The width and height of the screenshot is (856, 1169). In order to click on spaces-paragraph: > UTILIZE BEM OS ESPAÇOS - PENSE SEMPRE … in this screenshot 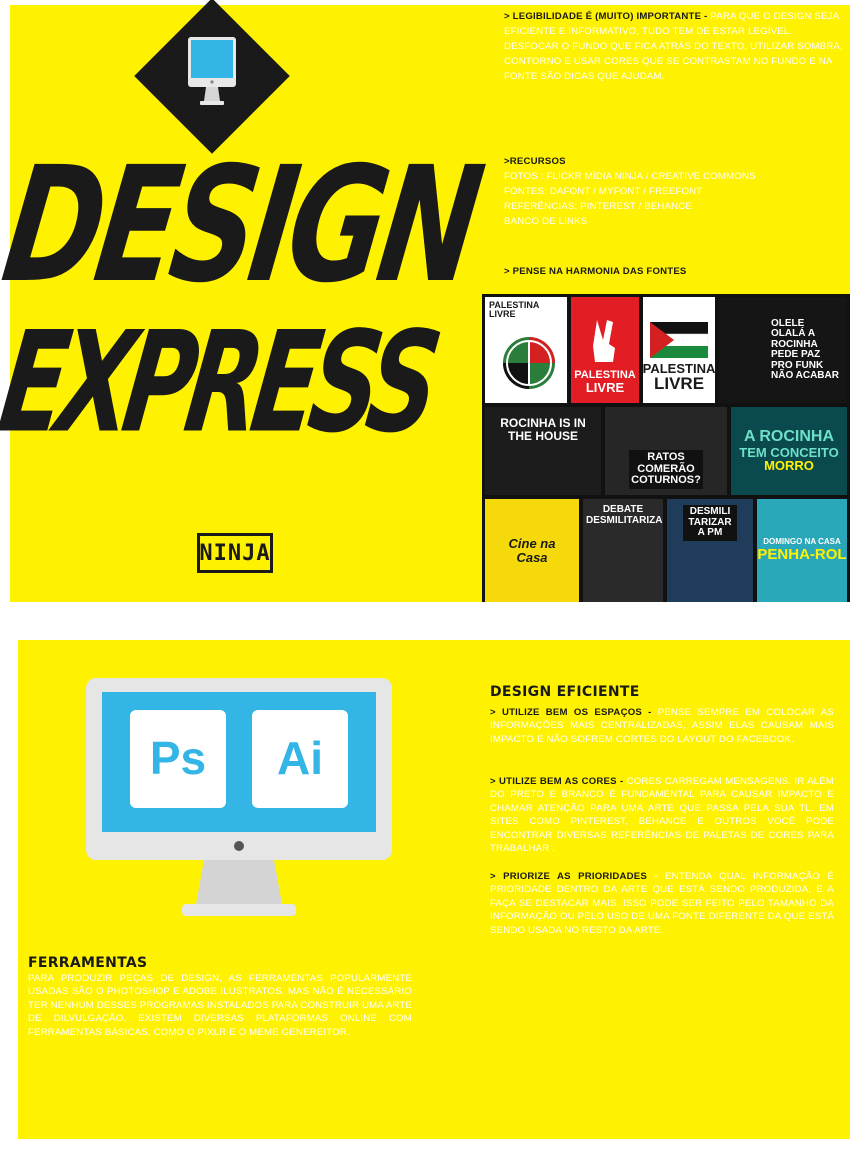, I will do `click(662, 726)`.